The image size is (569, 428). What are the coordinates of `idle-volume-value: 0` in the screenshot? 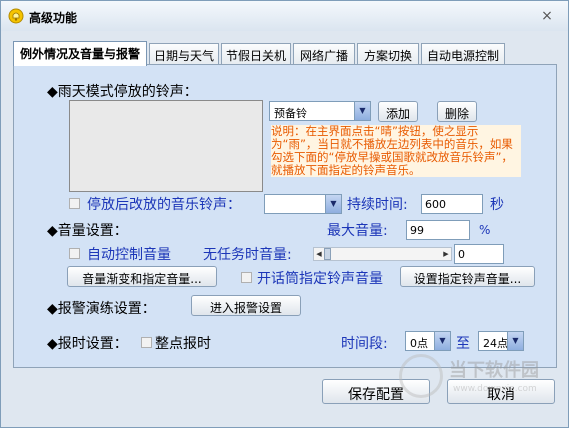 It's located at (479, 254).